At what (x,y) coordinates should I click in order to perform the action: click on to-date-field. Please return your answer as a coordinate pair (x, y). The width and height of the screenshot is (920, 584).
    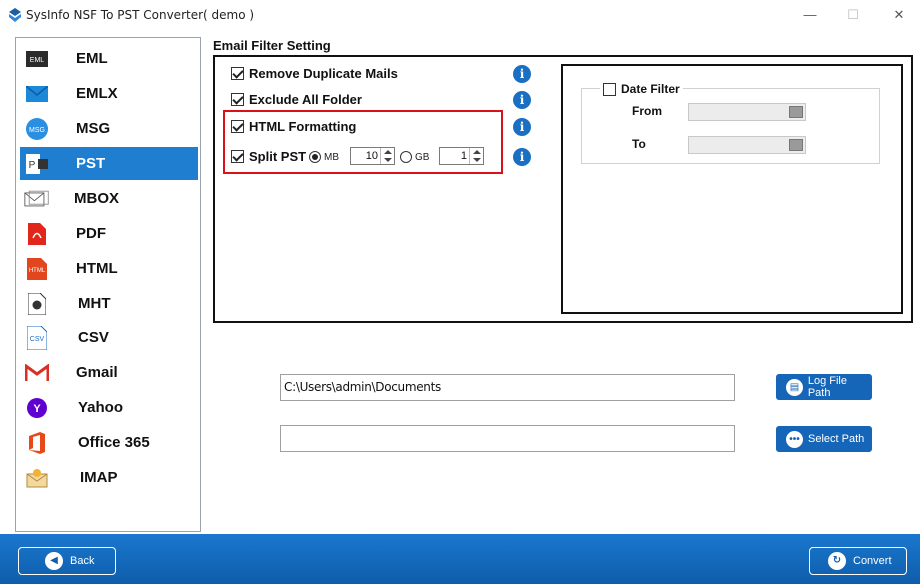
    Looking at the image, I should click on (747, 145).